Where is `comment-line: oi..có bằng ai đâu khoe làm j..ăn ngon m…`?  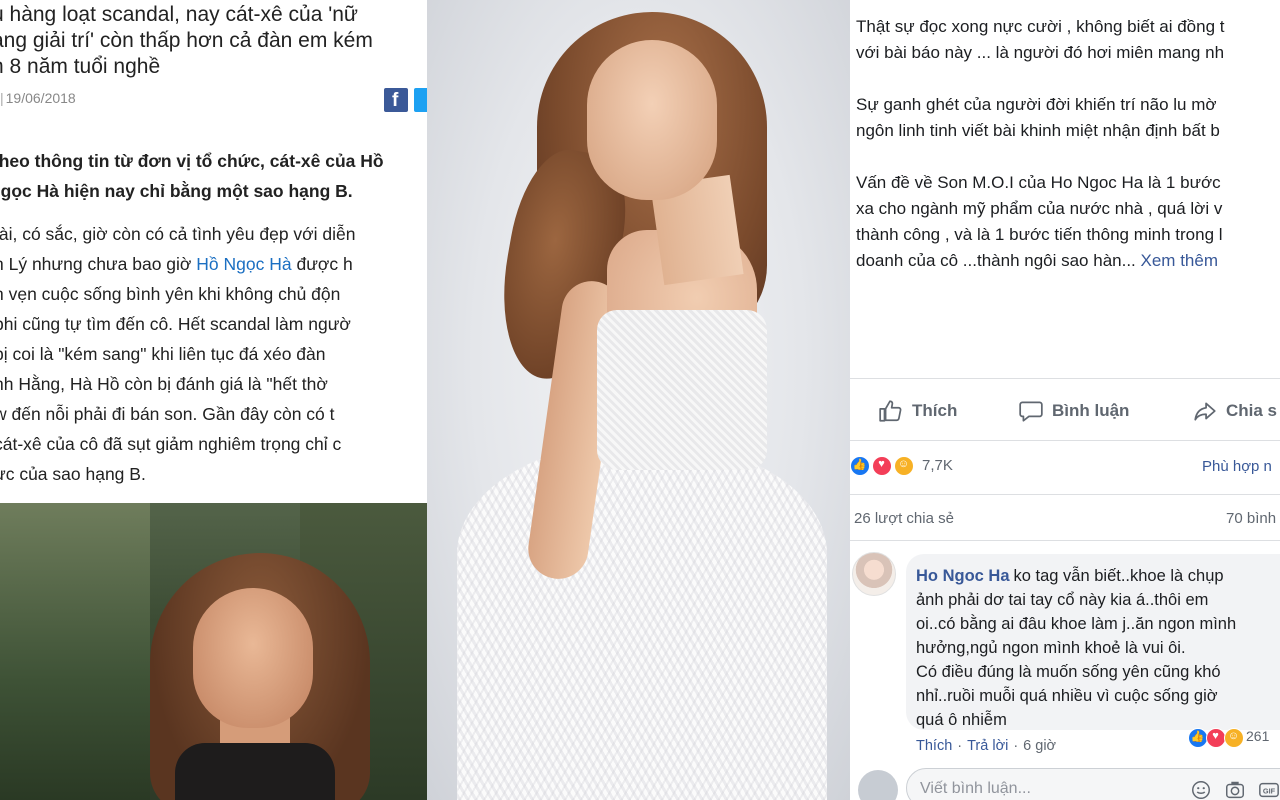
comment-line: oi..có bằng ai đâu khoe làm j..ăn ngon m… is located at coordinates (1076, 624).